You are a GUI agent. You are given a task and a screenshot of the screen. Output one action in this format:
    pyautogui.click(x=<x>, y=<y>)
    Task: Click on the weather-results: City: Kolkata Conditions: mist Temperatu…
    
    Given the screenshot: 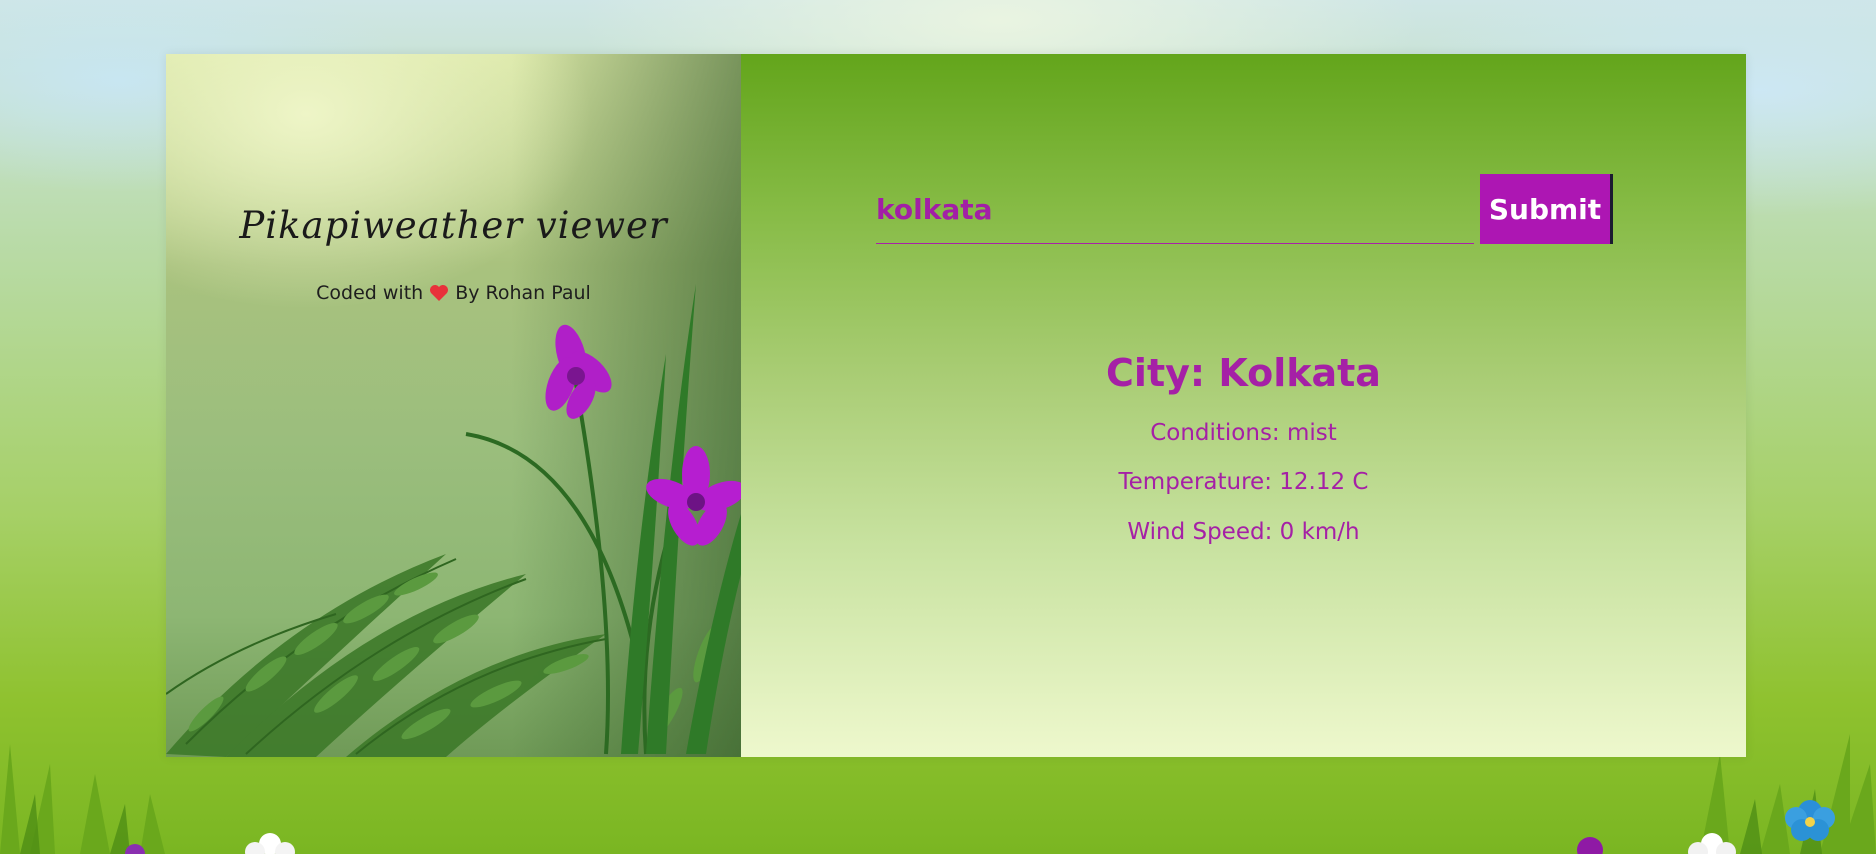 What is the action you would take?
    pyautogui.click(x=1243, y=459)
    